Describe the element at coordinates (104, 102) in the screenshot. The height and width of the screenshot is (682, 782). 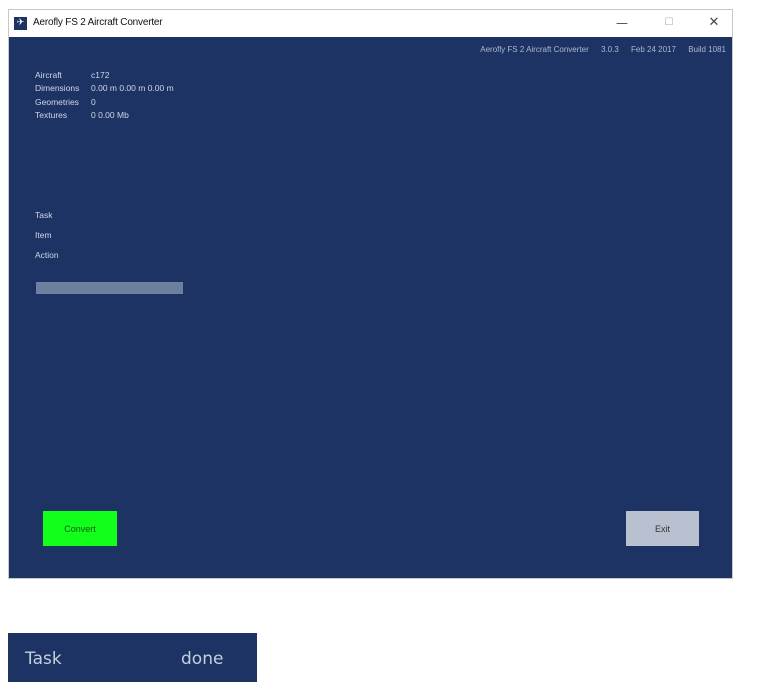
I see `info-row-geometries: Geometries 0` at that location.